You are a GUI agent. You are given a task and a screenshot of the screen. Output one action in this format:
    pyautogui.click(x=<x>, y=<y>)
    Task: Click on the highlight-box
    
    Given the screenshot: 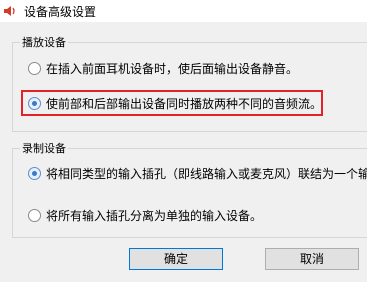 What is the action you would take?
    pyautogui.click(x=172, y=103)
    